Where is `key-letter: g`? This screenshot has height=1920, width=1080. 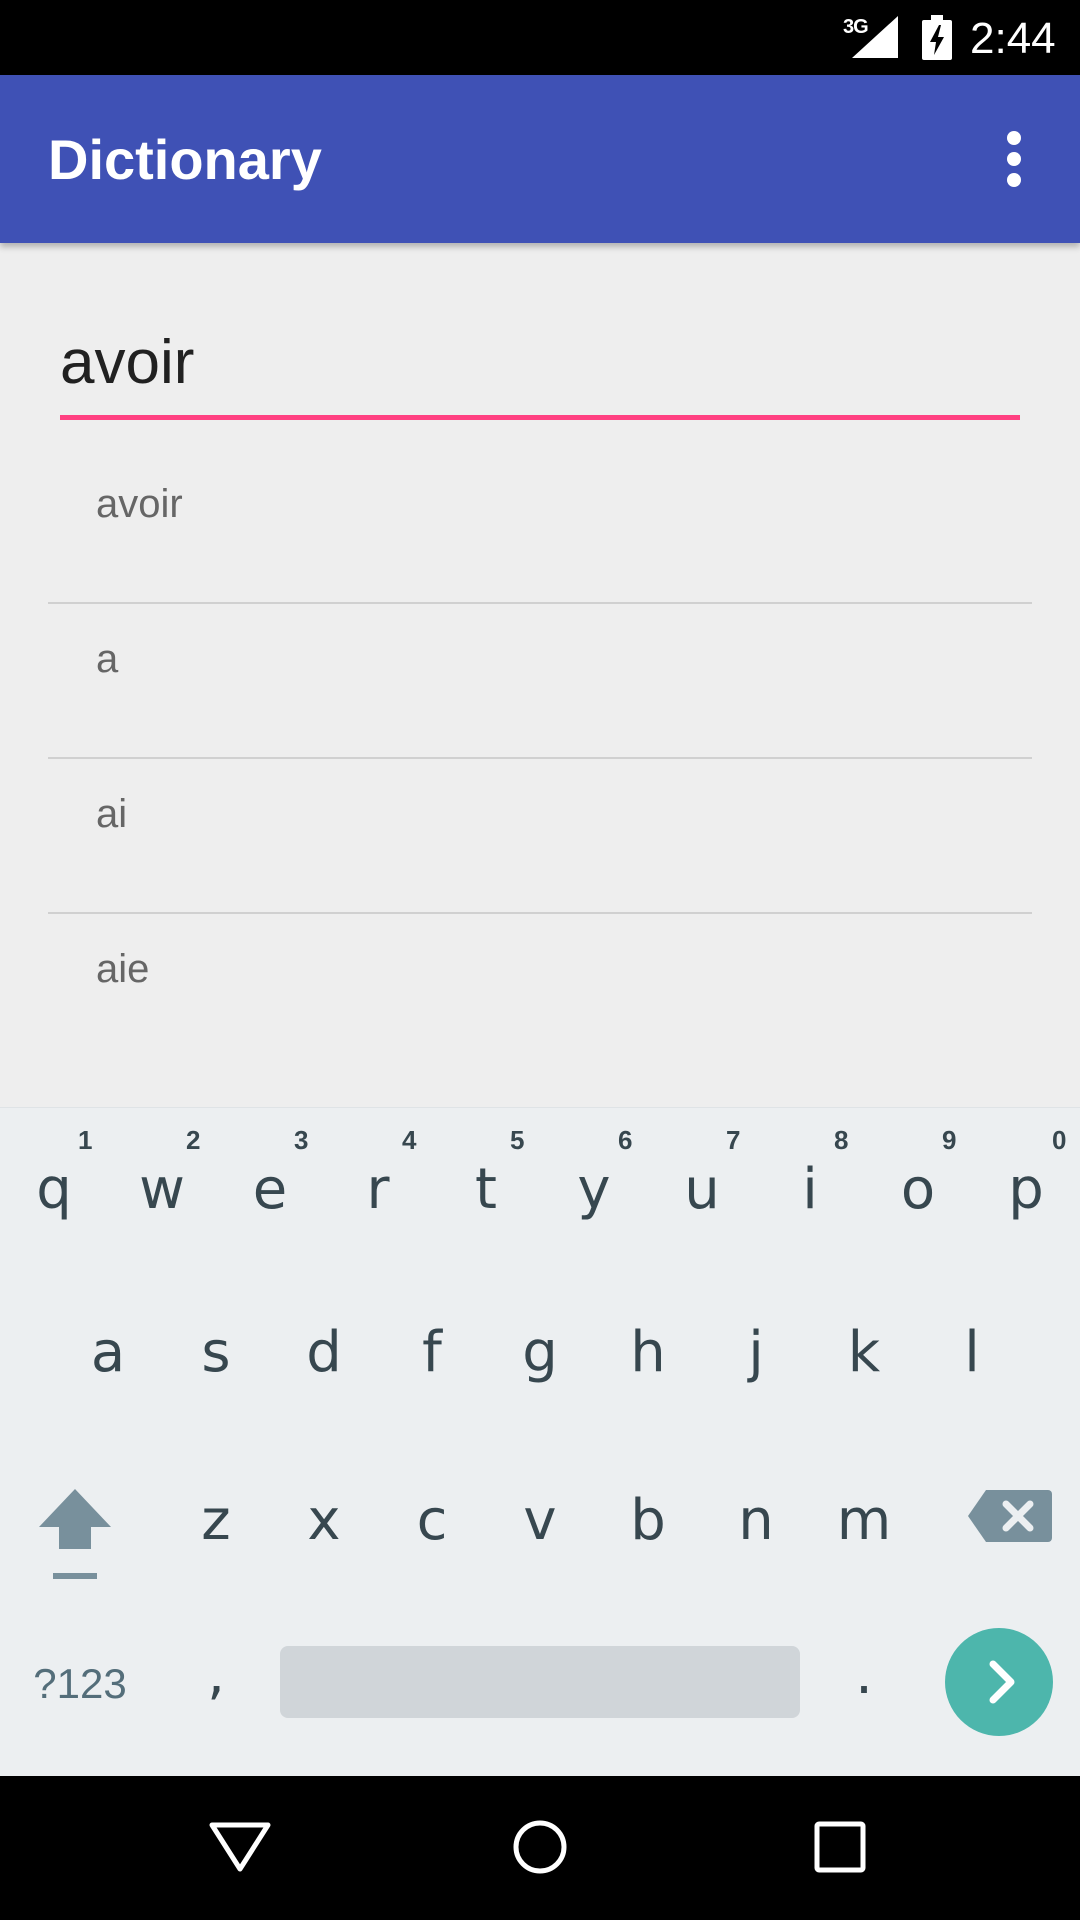
key-letter: g is located at coordinates (540, 1352).